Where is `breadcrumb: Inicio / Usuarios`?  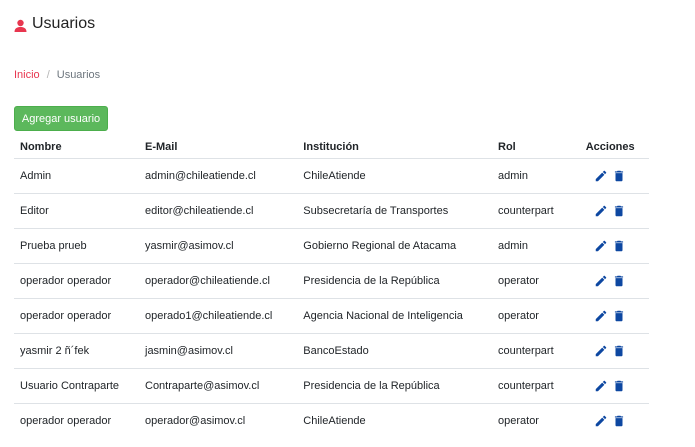 breadcrumb: Inicio / Usuarios is located at coordinates (57, 75).